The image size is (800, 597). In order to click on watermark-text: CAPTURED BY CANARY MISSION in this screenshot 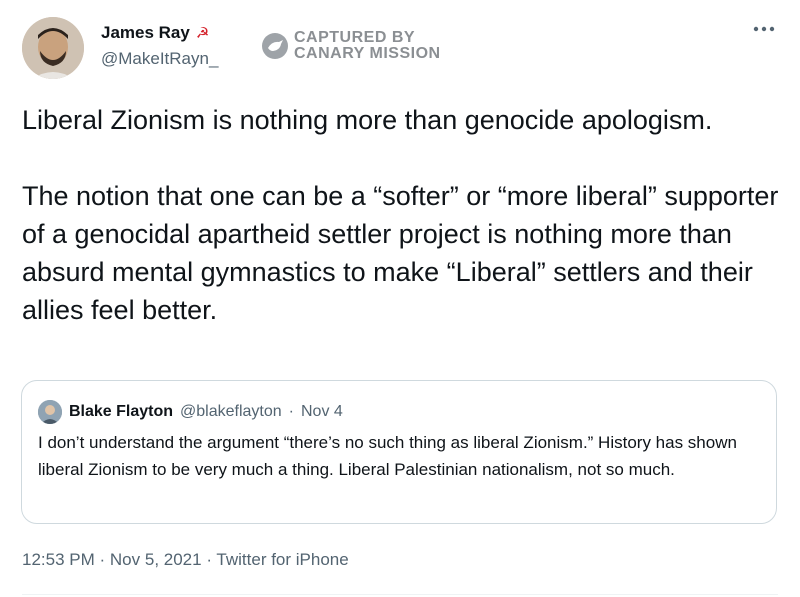, I will do `click(367, 46)`.